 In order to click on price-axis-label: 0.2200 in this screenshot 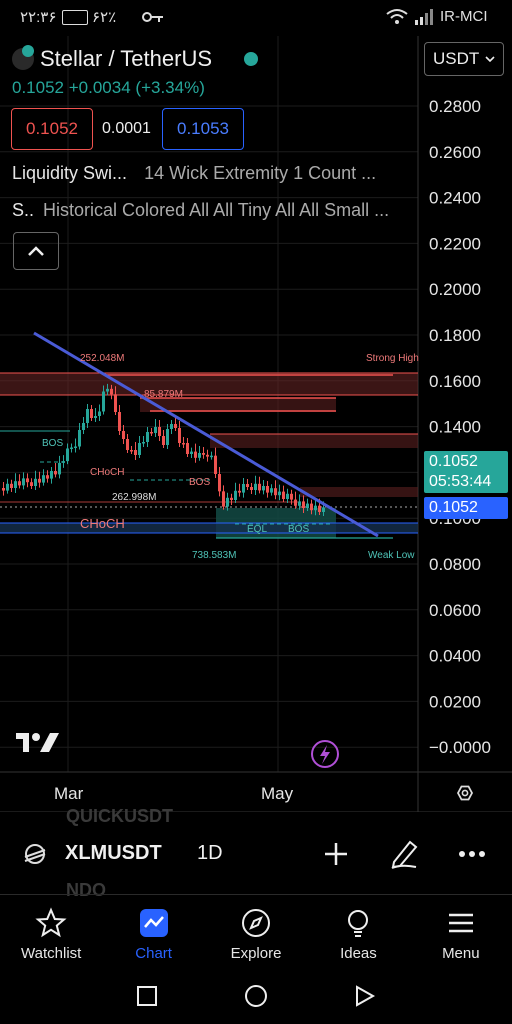, I will do `click(455, 243)`.